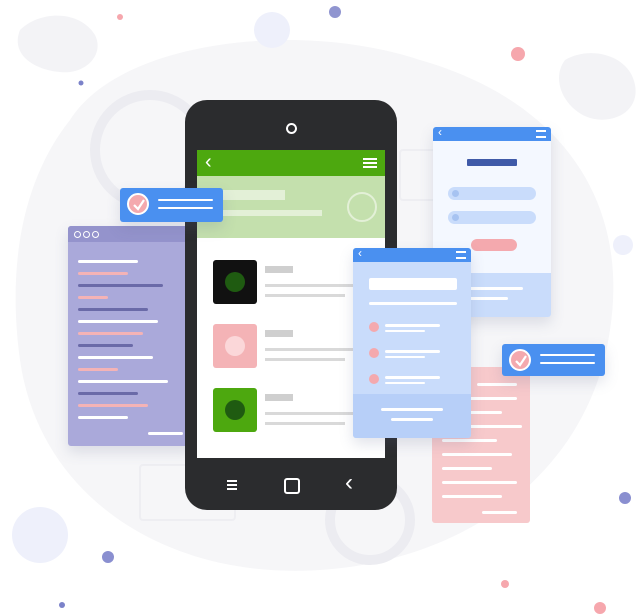 The width and height of the screenshot is (640, 616). What do you see at coordinates (413, 284) in the screenshot?
I see `card-title-block` at bounding box center [413, 284].